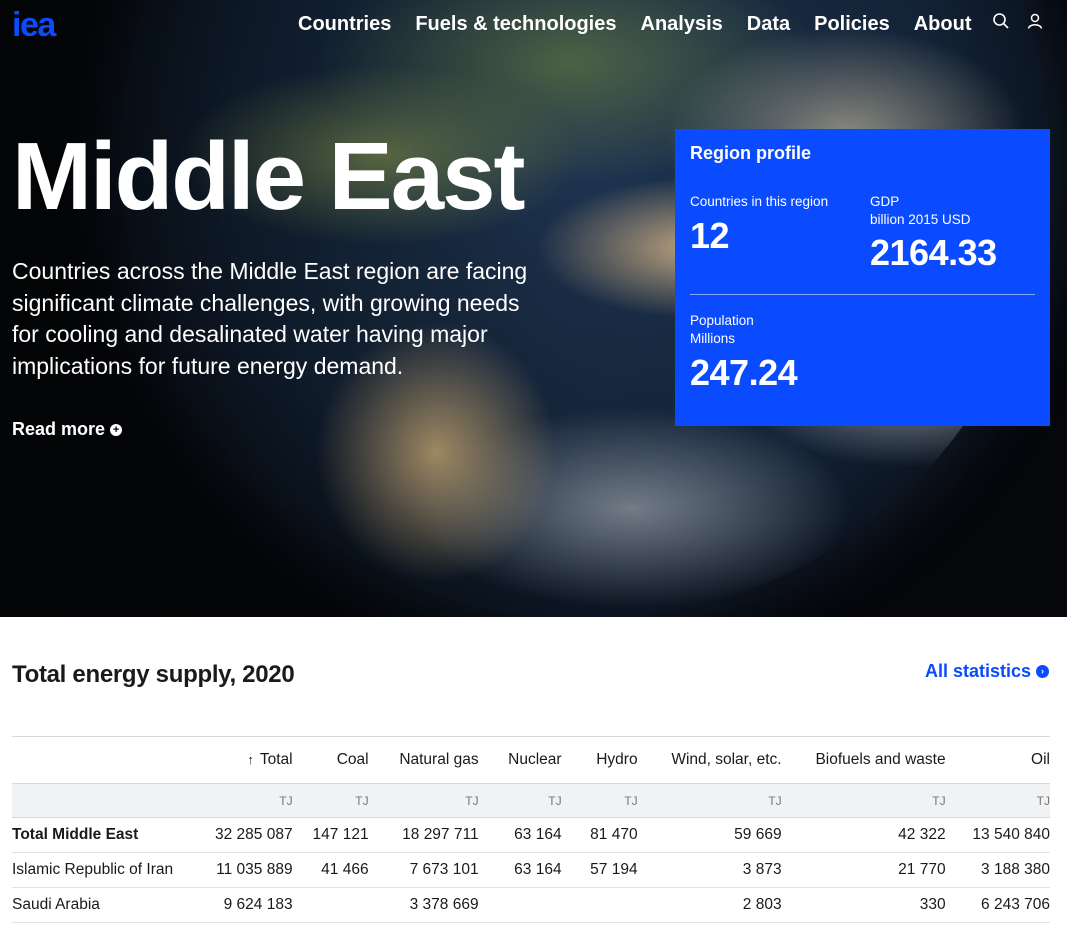 Image resolution: width=1067 pixels, height=930 pixels. I want to click on nav-data: Data, so click(768, 24).